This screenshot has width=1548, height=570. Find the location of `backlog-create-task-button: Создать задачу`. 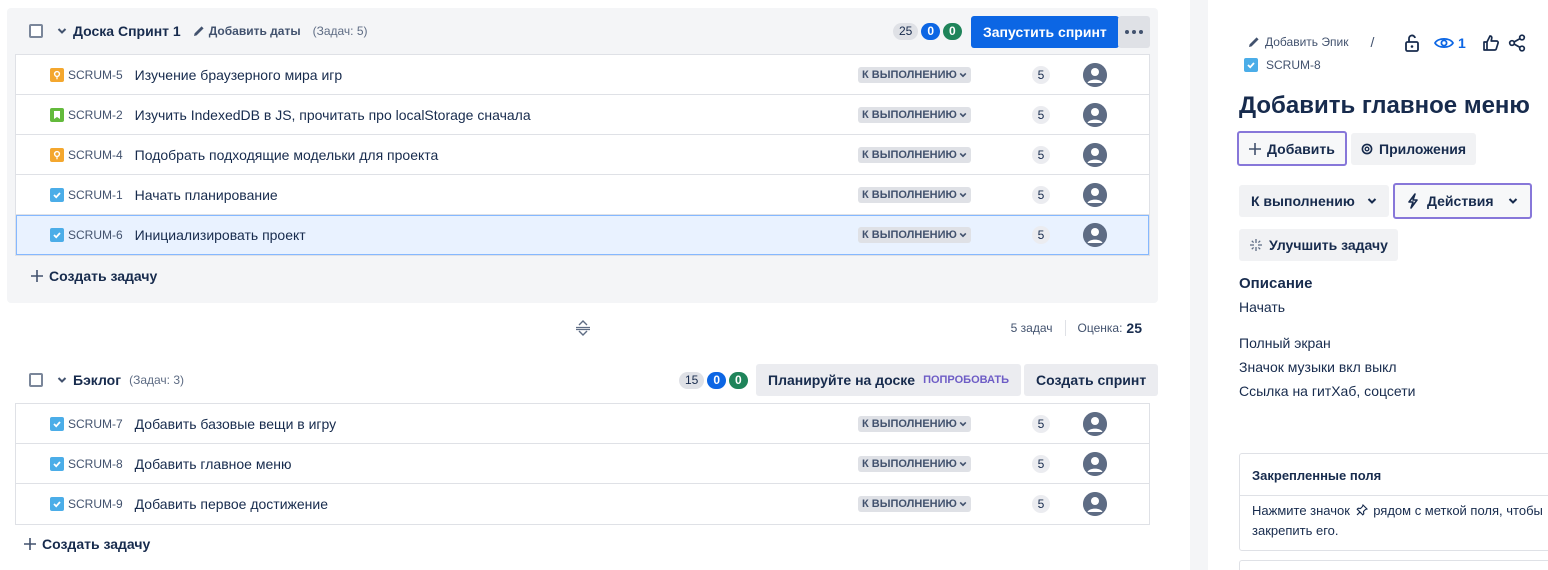

backlog-create-task-button: Создать задачу is located at coordinates (87, 544).